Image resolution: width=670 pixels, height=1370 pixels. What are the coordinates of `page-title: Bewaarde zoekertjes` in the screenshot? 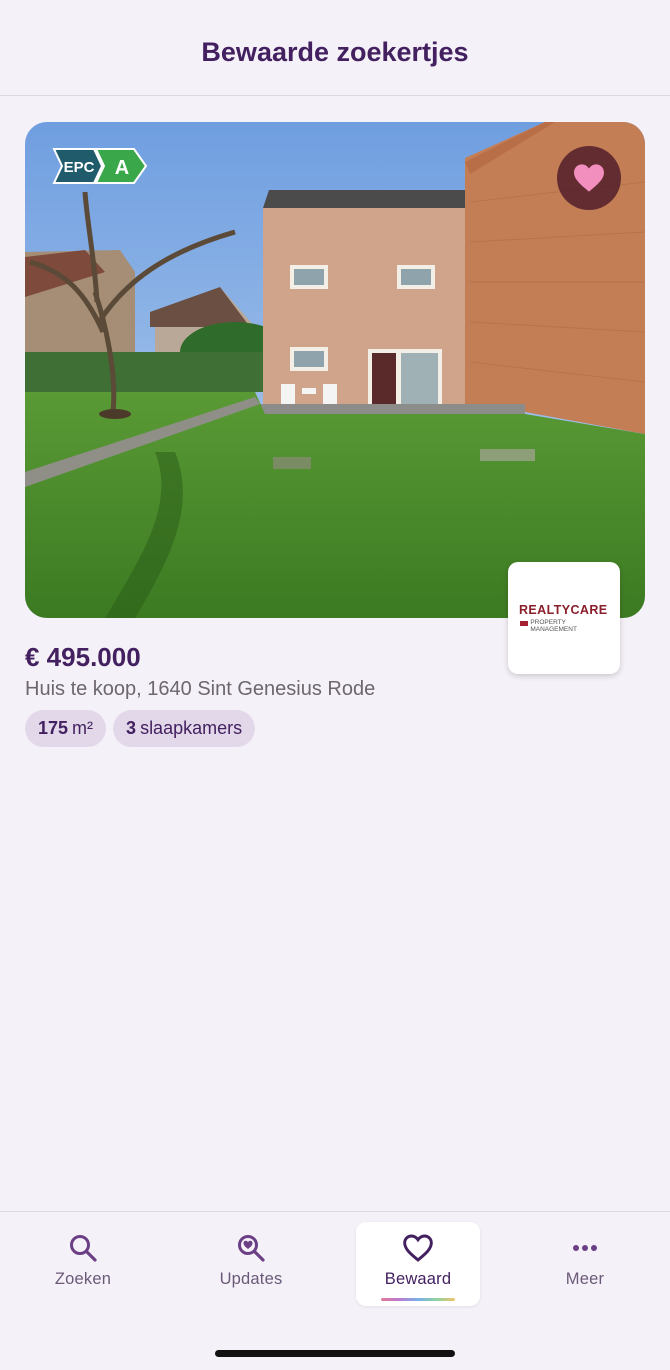 It's located at (335, 52).